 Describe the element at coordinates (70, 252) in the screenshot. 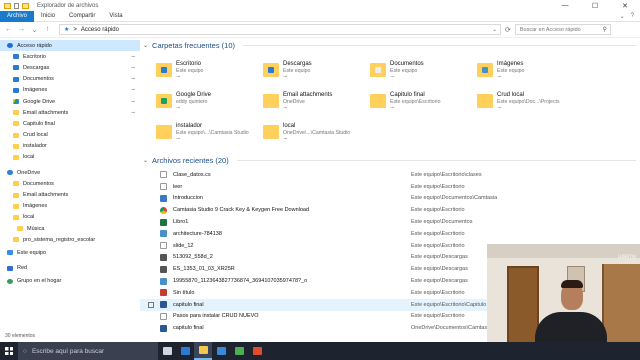

I see `sidebar-item-este-equipo: Este equipo` at that location.